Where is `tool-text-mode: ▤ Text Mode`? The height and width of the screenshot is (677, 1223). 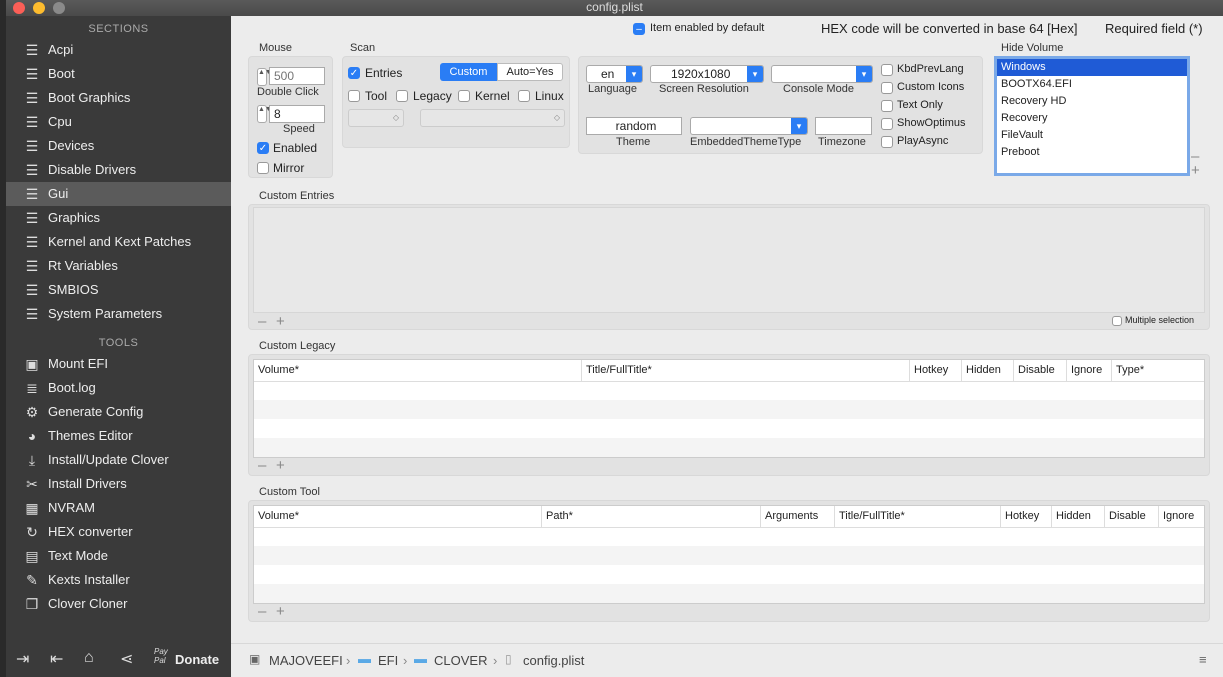 tool-text-mode: ▤ Text Mode is located at coordinates (118, 556).